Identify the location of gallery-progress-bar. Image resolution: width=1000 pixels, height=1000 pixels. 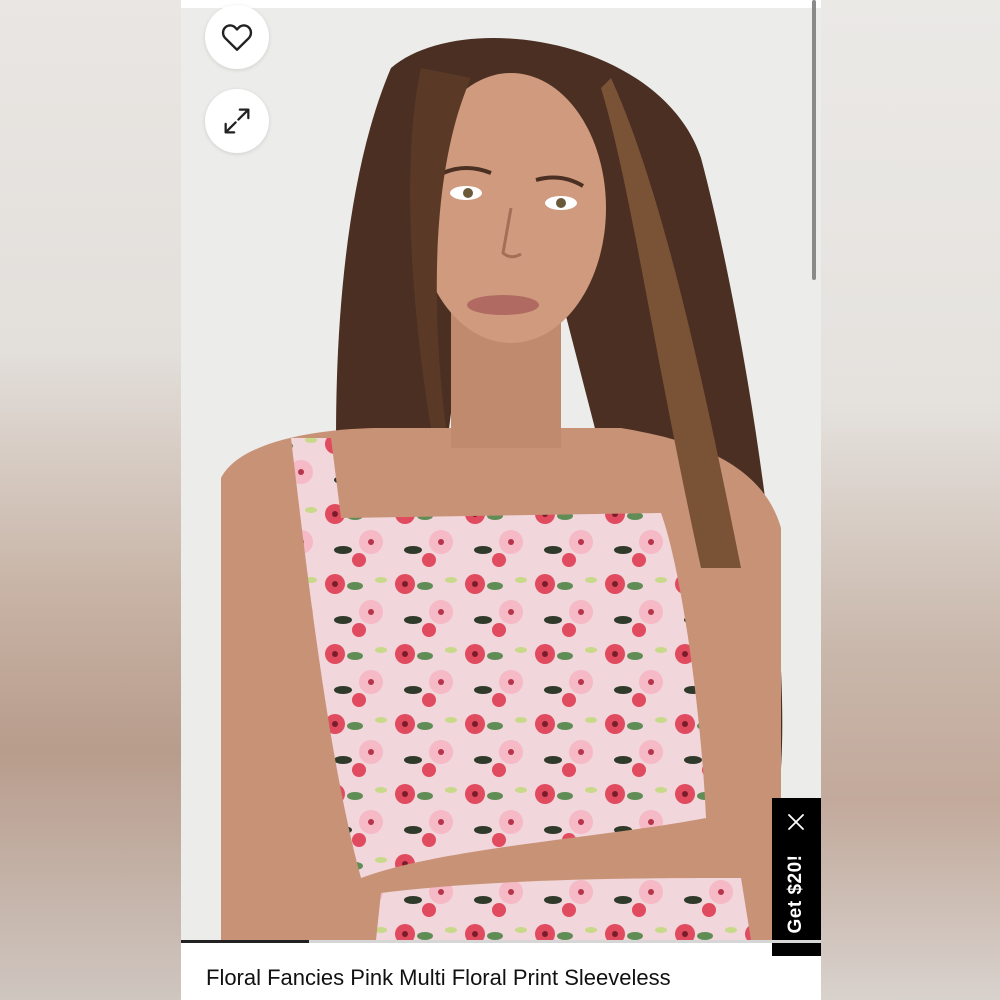
(501, 941).